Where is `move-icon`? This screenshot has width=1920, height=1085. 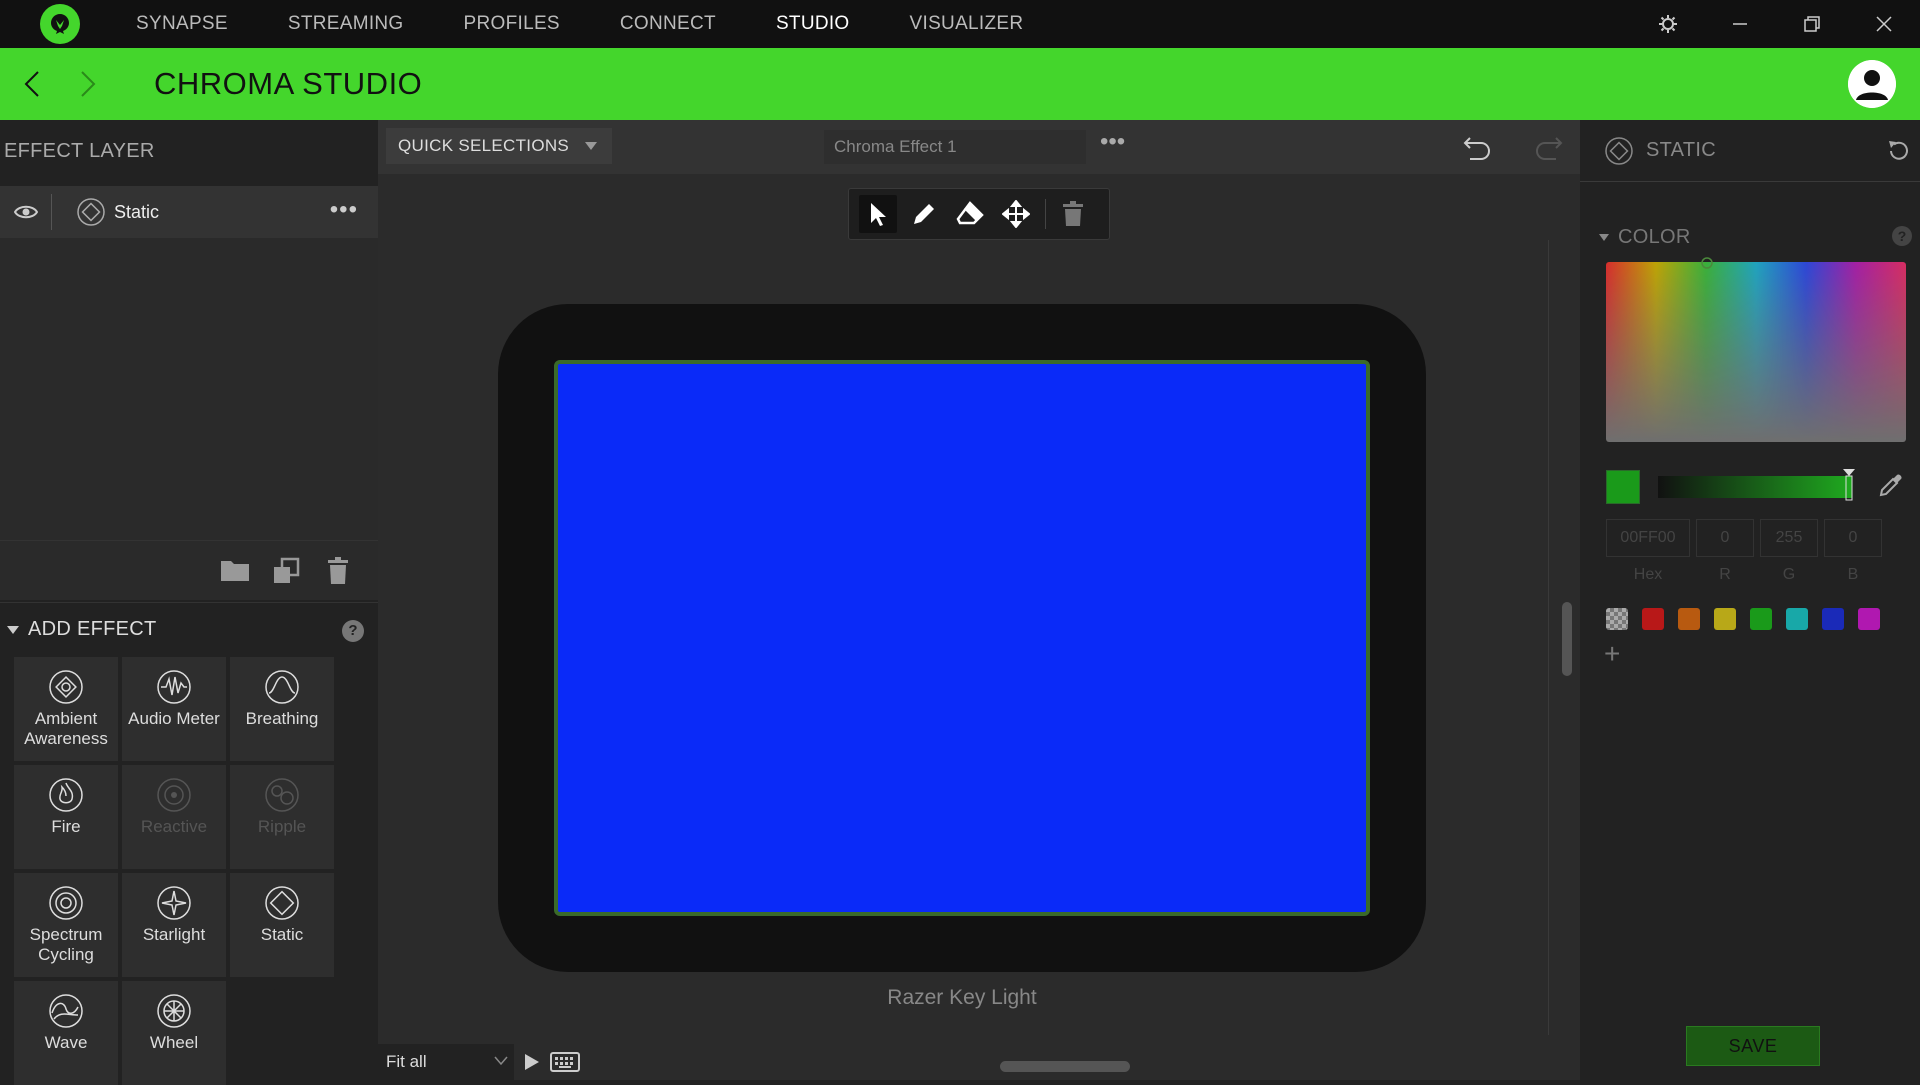 move-icon is located at coordinates (1016, 214).